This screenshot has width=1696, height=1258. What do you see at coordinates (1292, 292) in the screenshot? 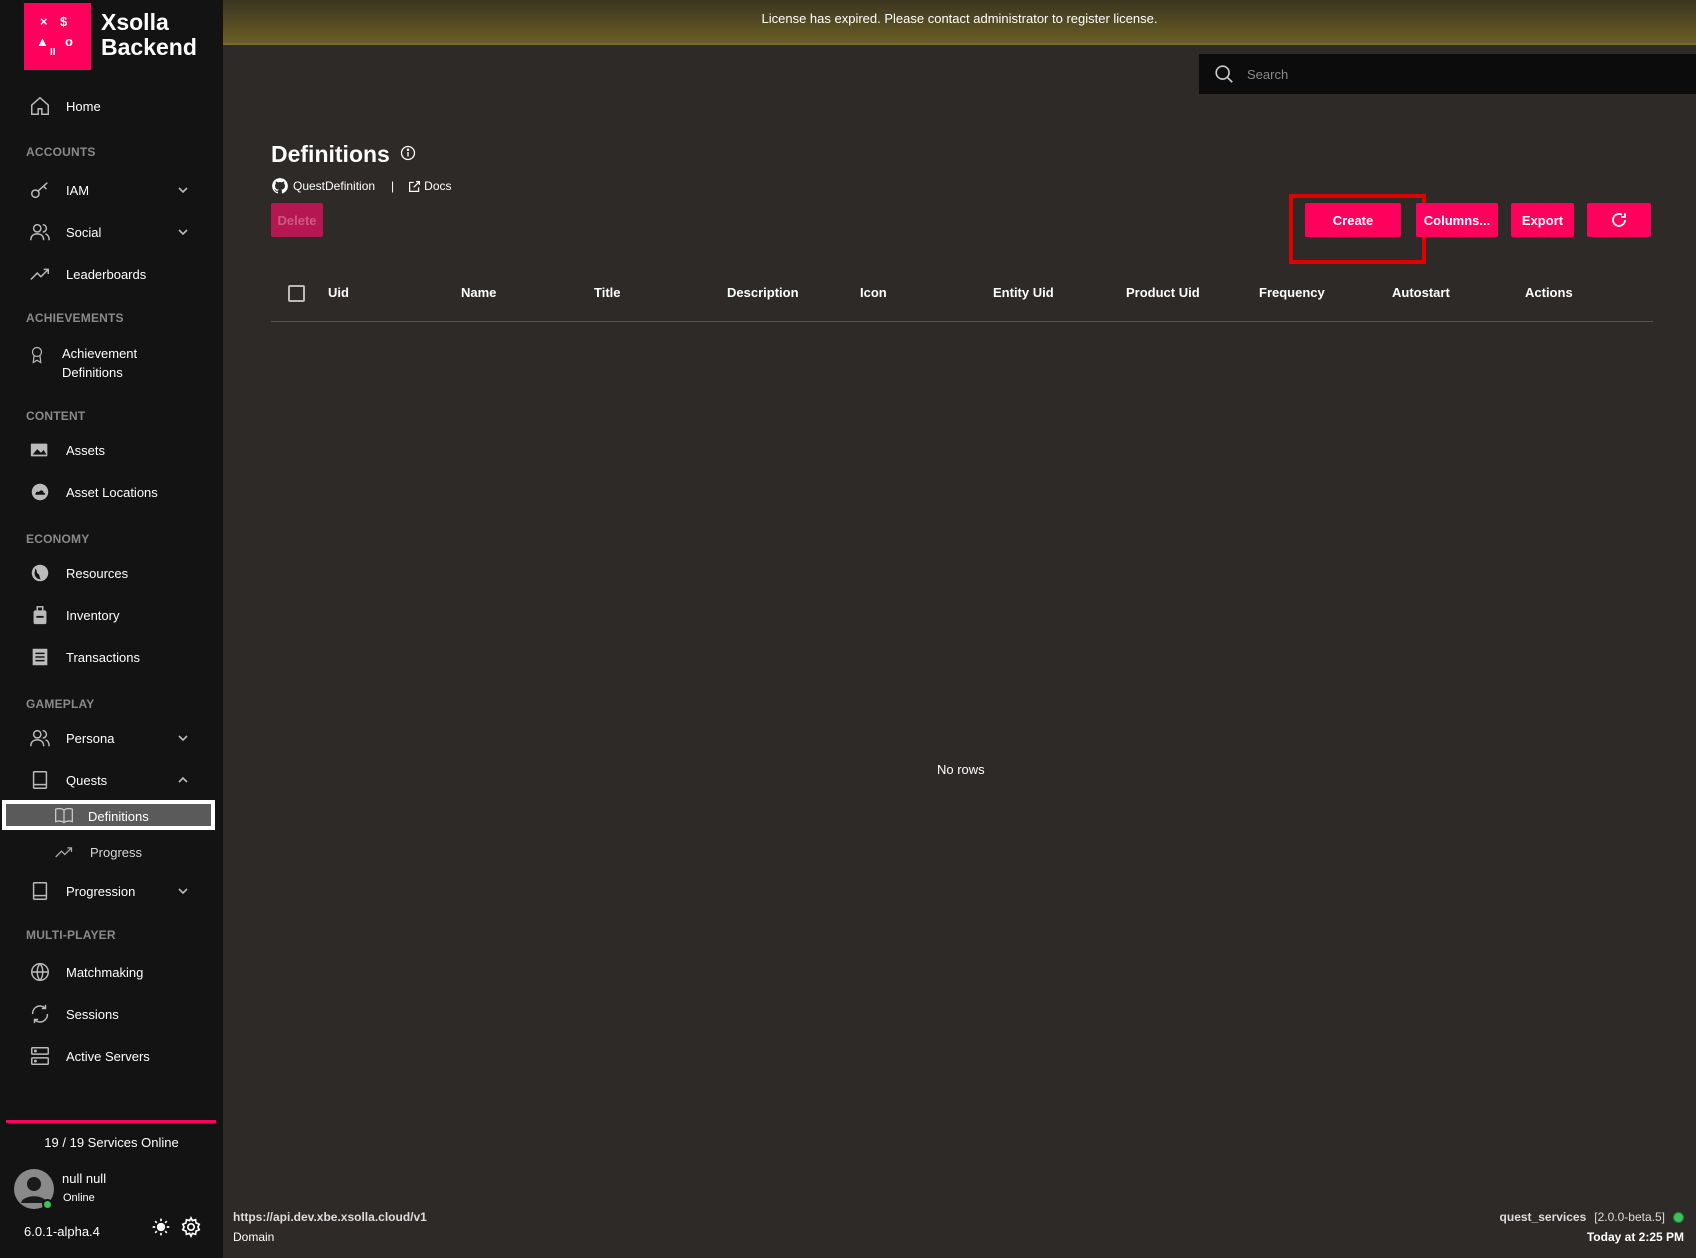
I see `column-header-frequency: Frequency` at bounding box center [1292, 292].